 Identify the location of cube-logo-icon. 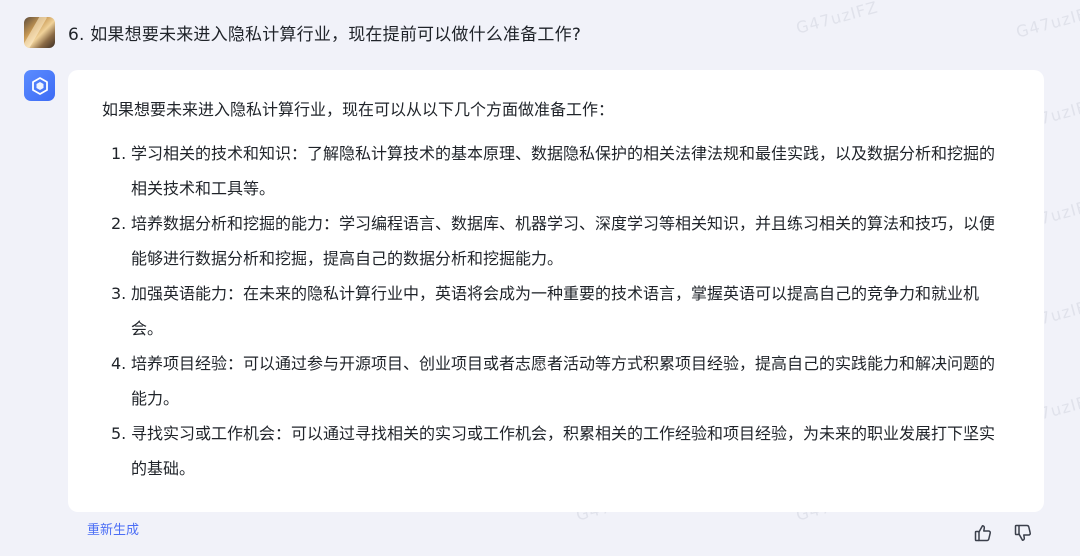
(39, 85).